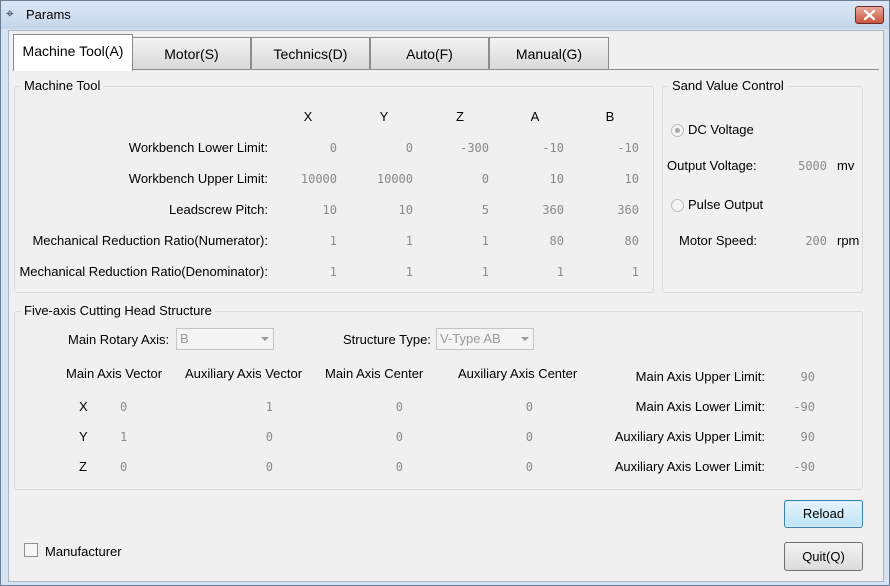  I want to click on main-axis-center-z: 0, so click(393, 467).